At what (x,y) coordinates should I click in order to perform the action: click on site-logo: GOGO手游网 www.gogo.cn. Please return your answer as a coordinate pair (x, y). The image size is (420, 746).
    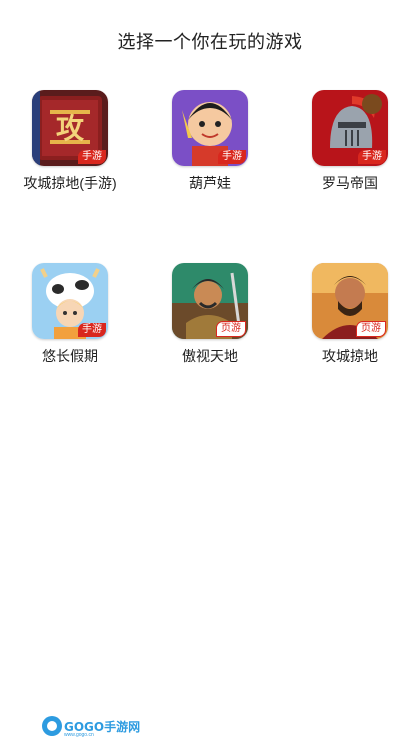
    Looking at the image, I should click on (91, 727).